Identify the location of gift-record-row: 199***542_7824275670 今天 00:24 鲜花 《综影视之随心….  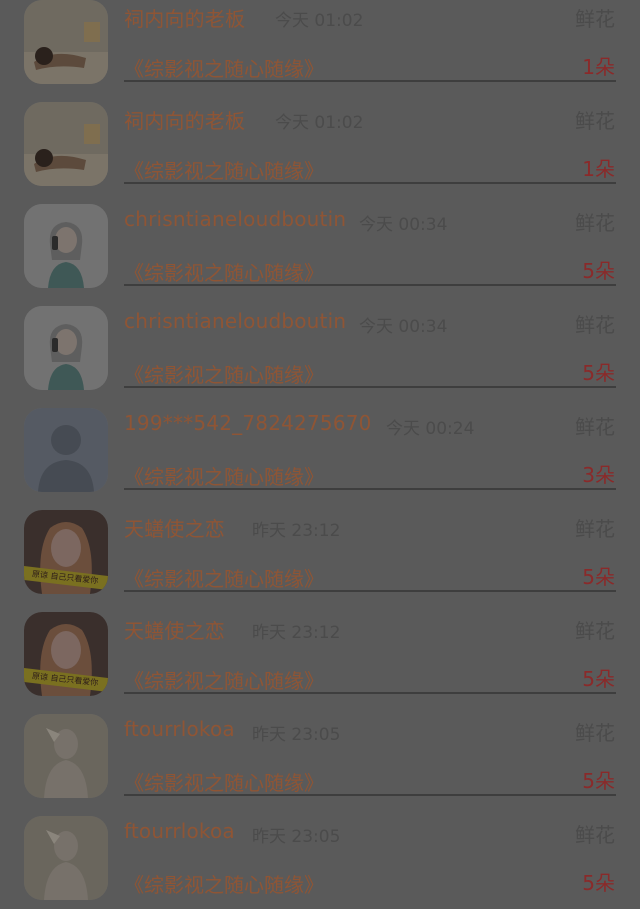
(320, 450).